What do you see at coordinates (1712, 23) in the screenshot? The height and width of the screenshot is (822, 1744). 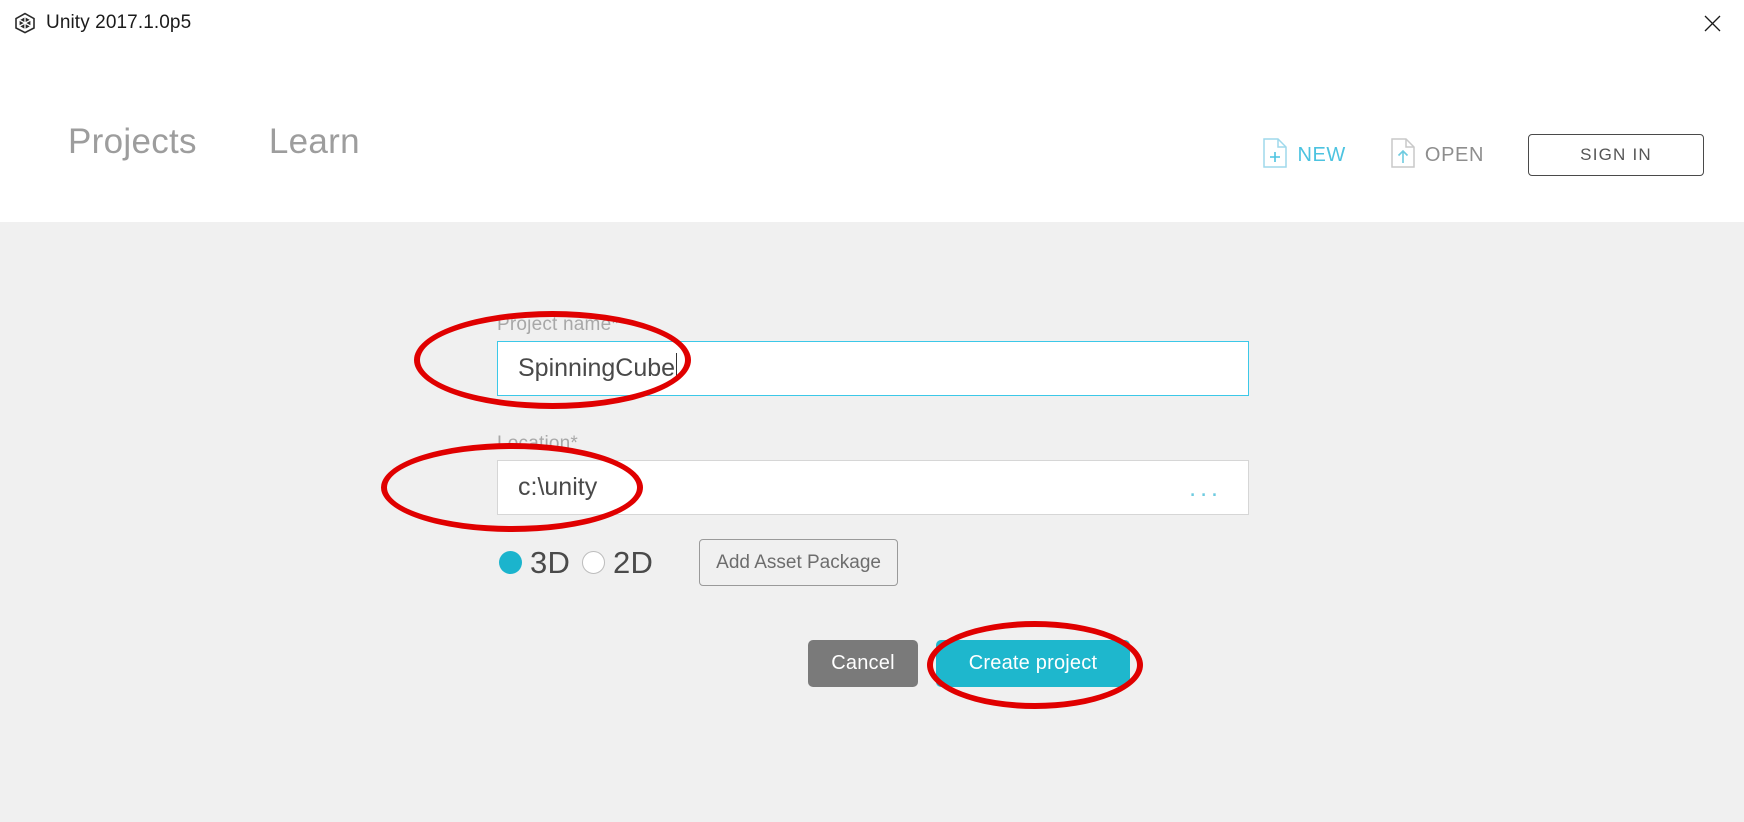 I see `close-icon` at bounding box center [1712, 23].